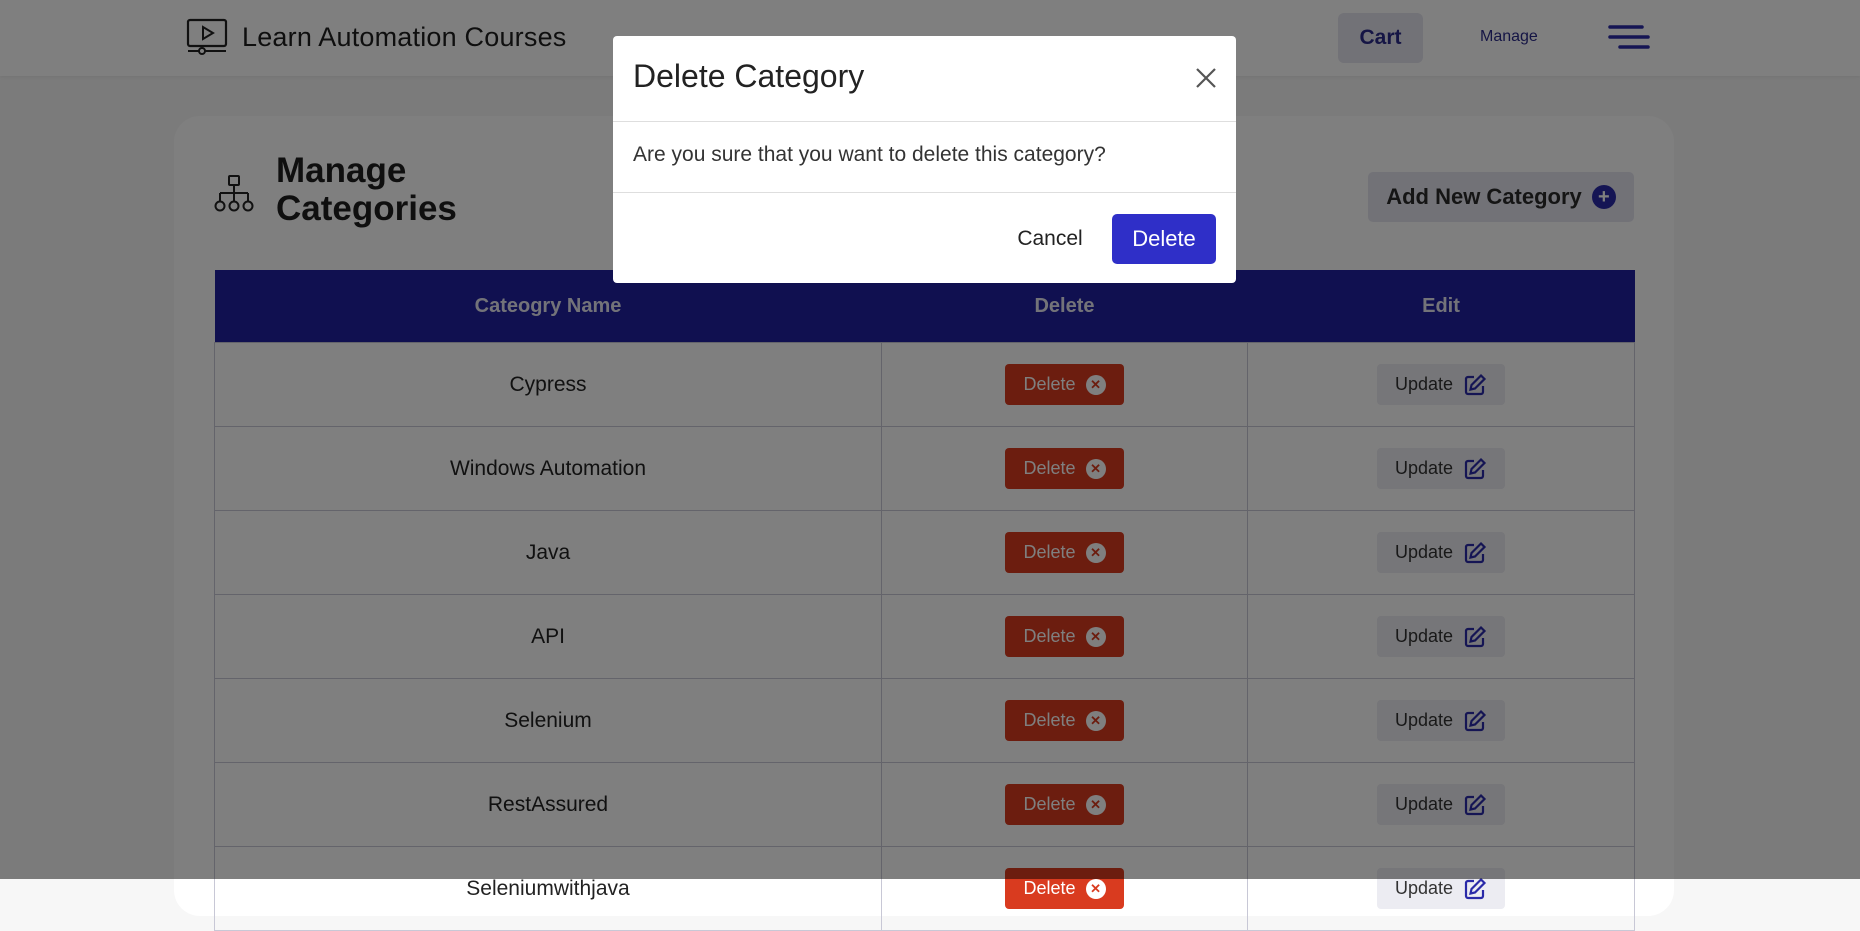 The image size is (1860, 931). I want to click on delete-button-label: Delete, so click(1049, 888).